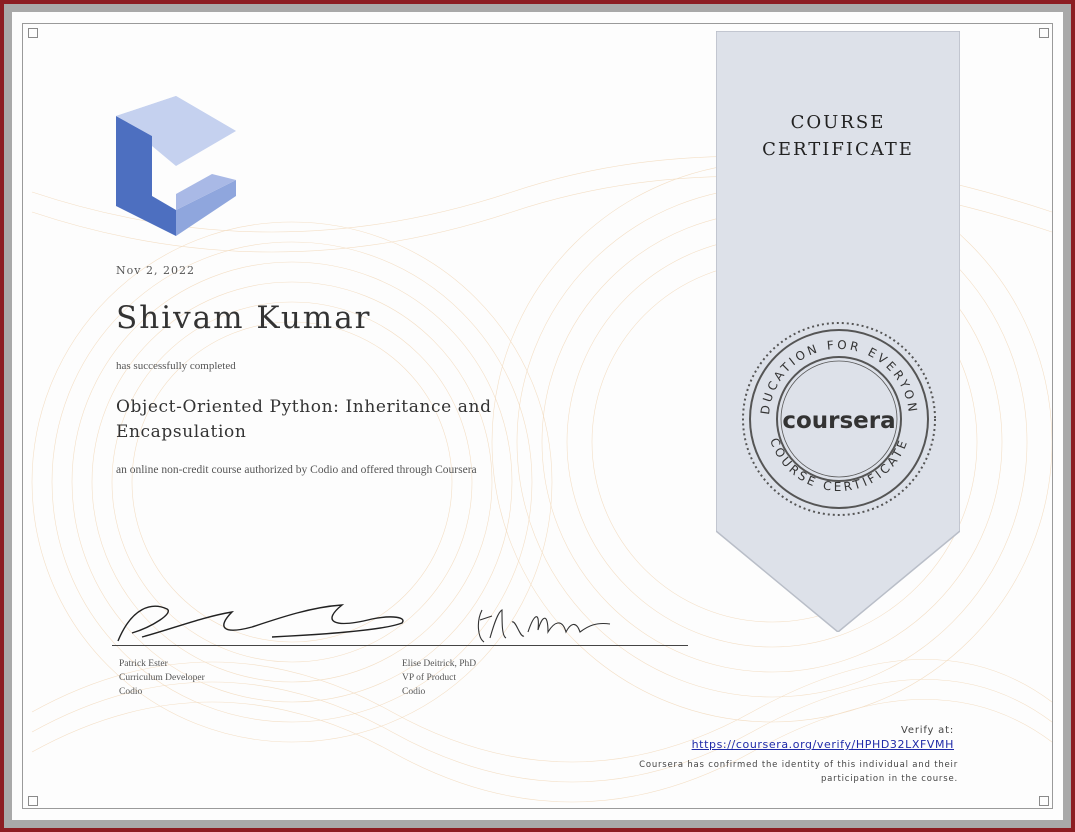 The image size is (1075, 832). I want to click on verify-link: https://coursera.org/verify/HPHD32LXFVMH, so click(763, 744).